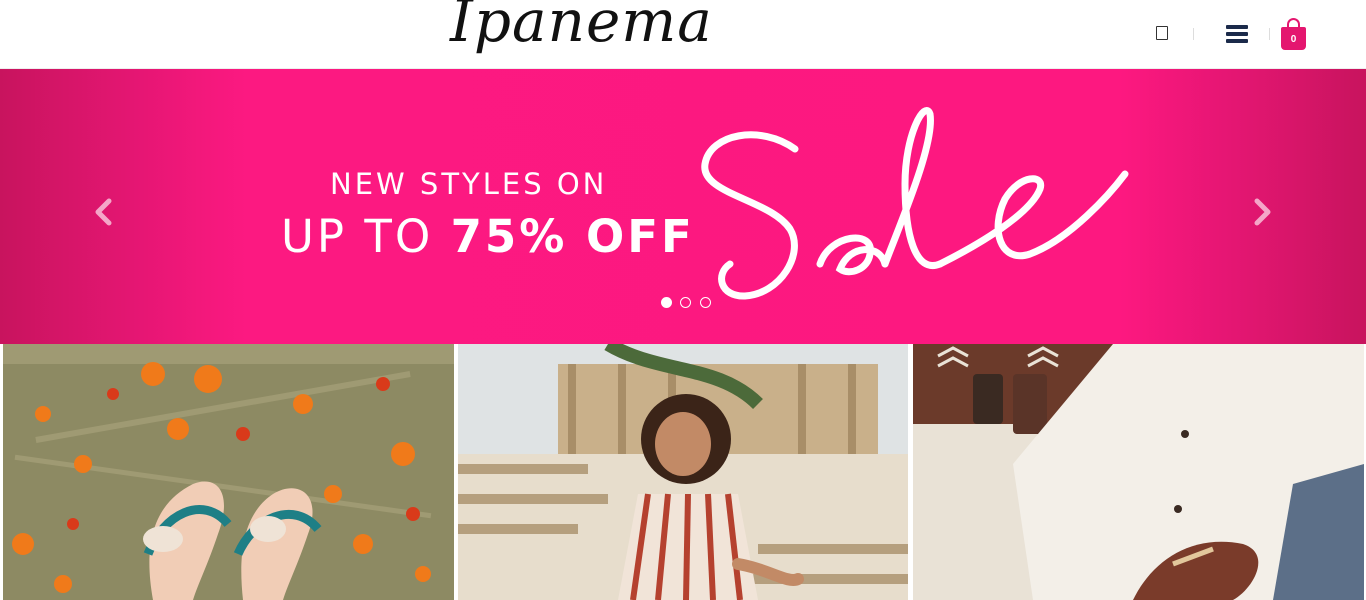 The height and width of the screenshot is (600, 1366). I want to click on sale-script-lettering, so click(915, 203).